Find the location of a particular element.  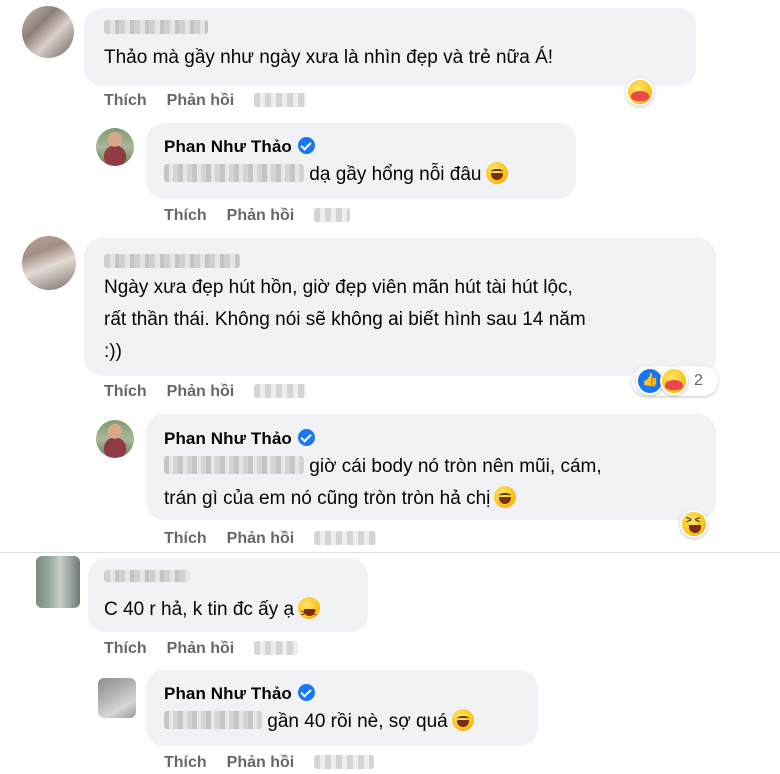

comment-text-line-3: :)) is located at coordinates (113, 351).